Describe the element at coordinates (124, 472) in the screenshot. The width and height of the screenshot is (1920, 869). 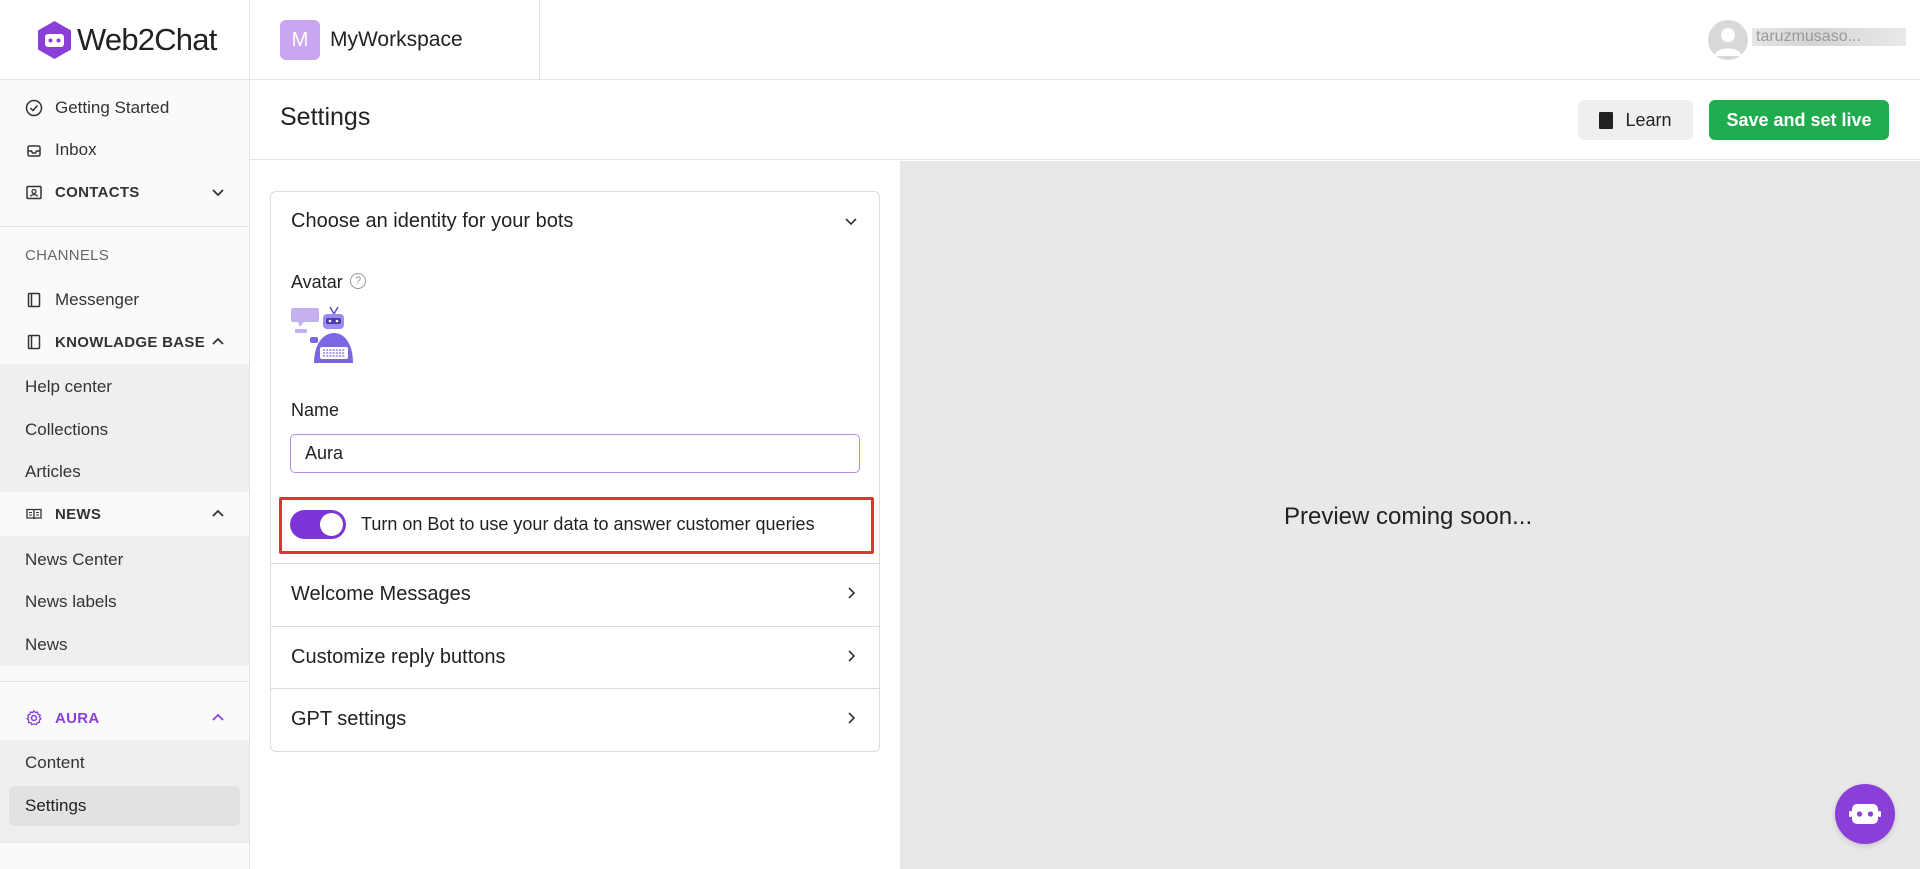
I see `sidebar-item-articles: Articles` at that location.